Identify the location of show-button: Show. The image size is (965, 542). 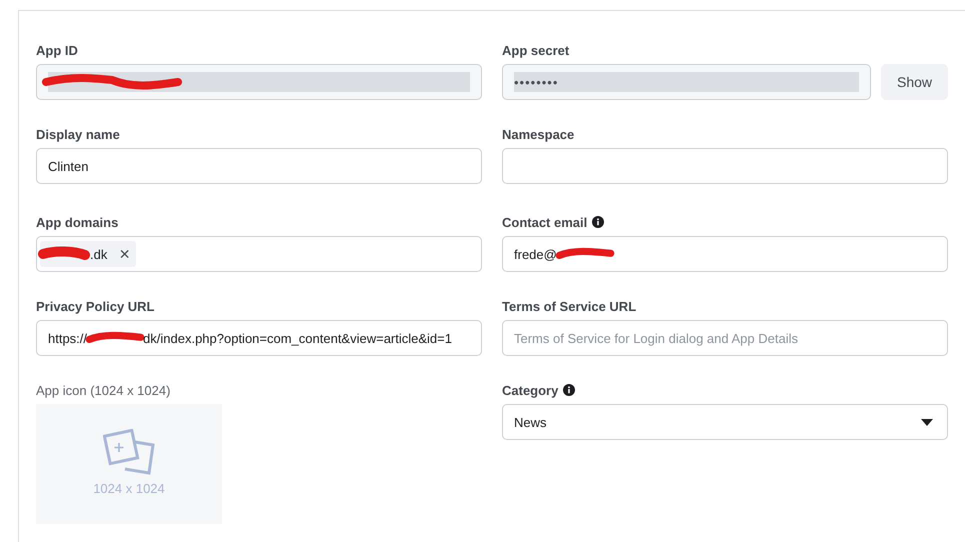
(914, 82).